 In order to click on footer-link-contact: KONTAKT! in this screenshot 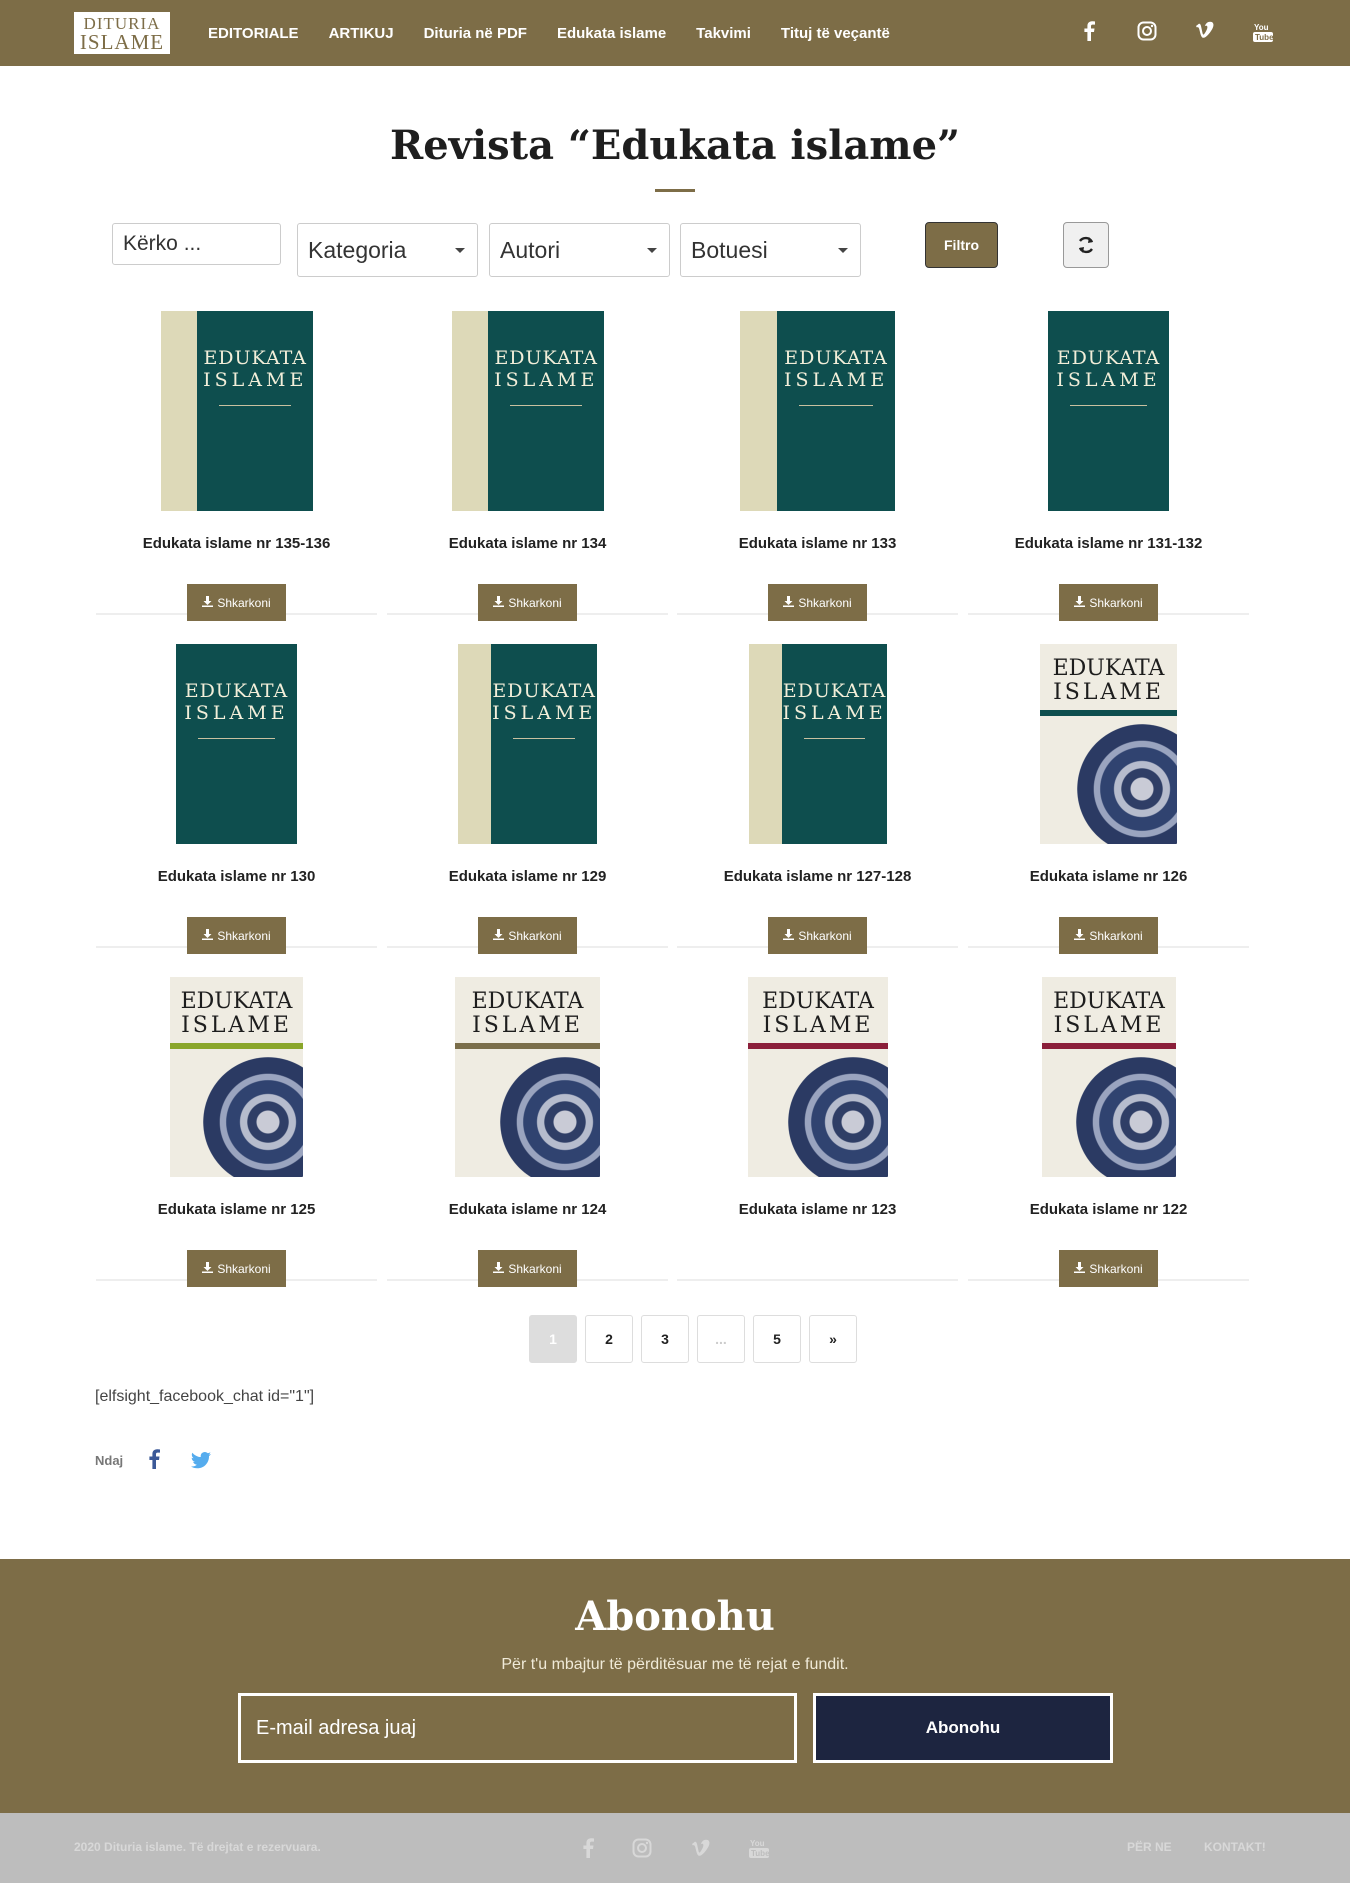, I will do `click(1235, 1847)`.